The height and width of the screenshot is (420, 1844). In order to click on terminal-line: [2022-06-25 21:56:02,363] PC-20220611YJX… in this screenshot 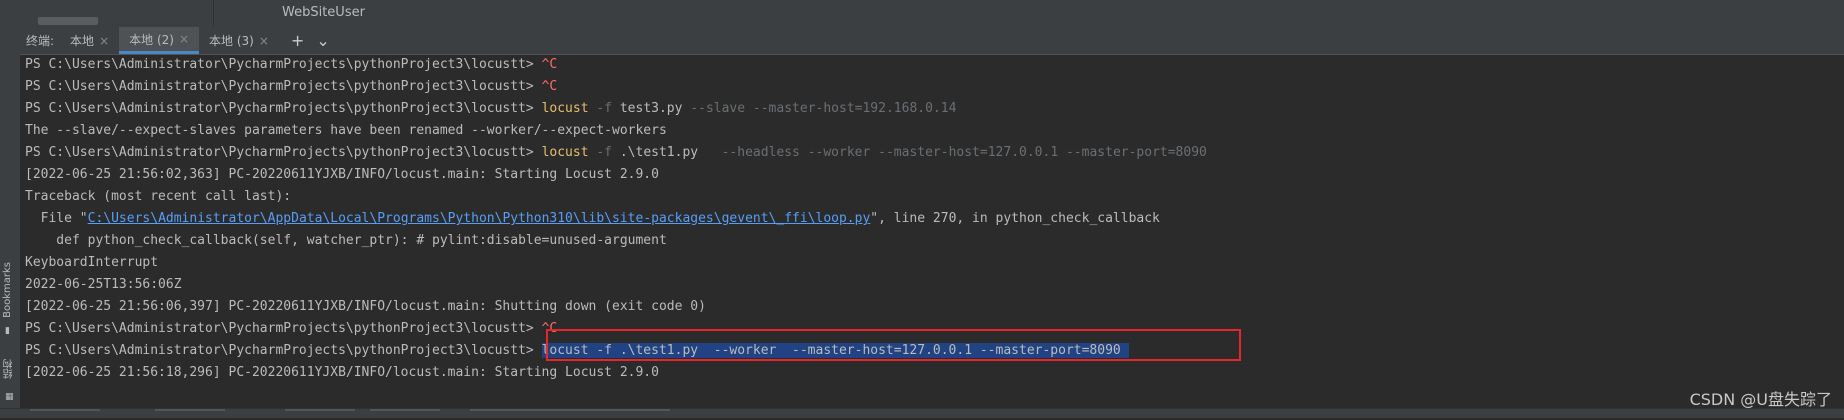, I will do `click(342, 174)`.